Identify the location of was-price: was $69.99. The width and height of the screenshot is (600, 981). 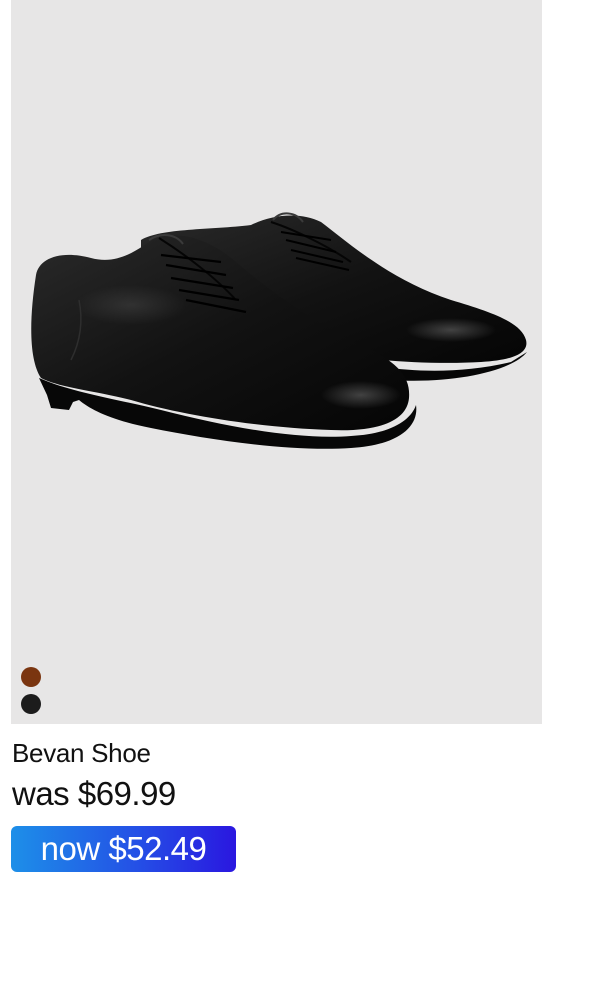
(94, 793).